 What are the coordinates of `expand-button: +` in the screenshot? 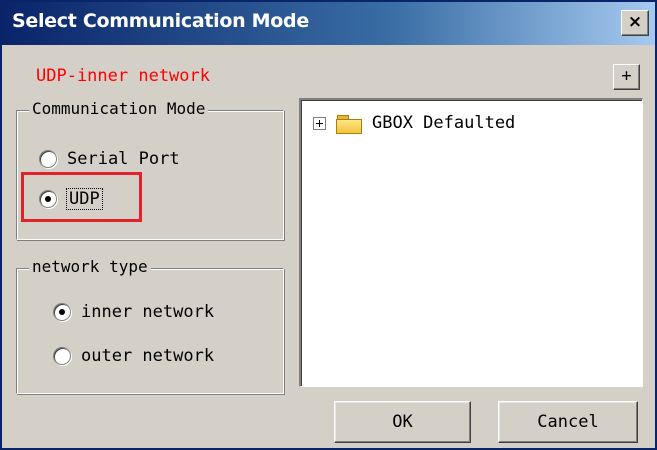 It's located at (626, 77).